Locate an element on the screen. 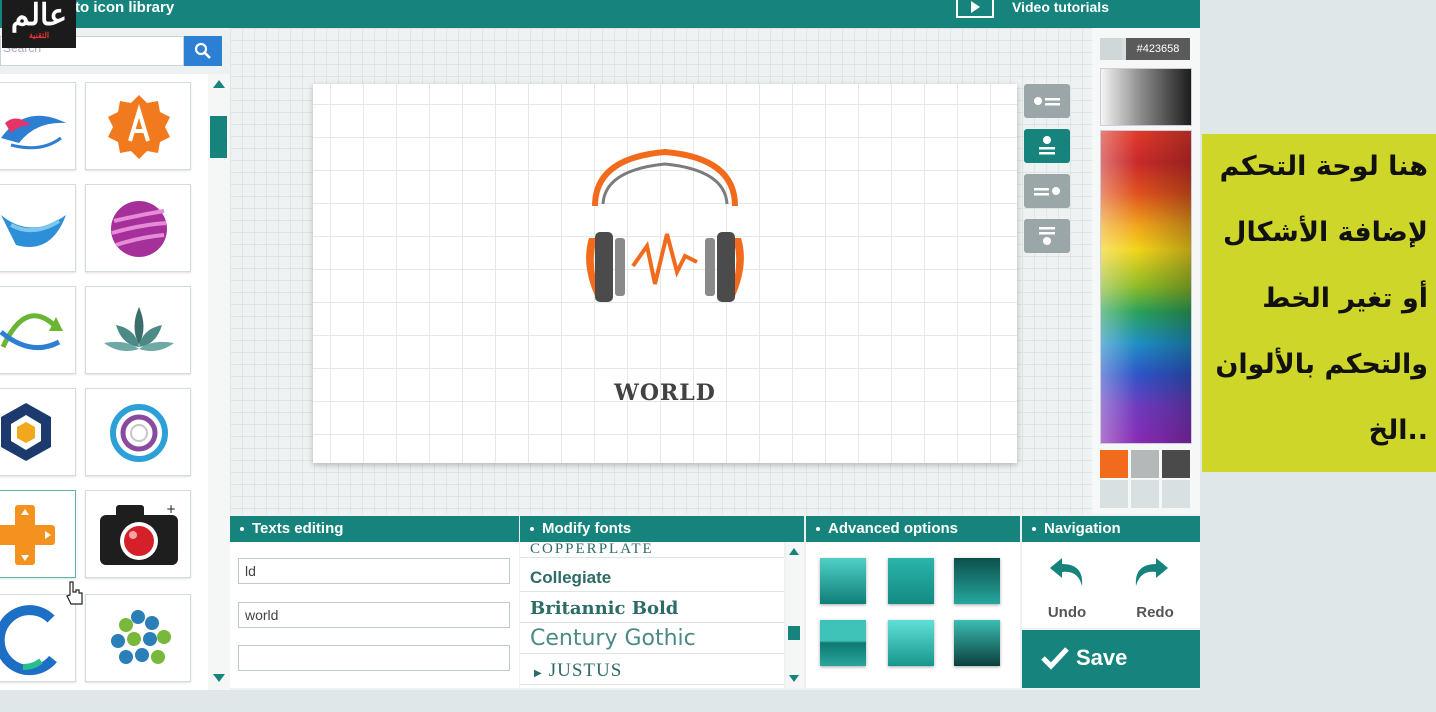 Image resolution: width=1436 pixels, height=712 pixels. orange-cross-icon is located at coordinates (27, 535).